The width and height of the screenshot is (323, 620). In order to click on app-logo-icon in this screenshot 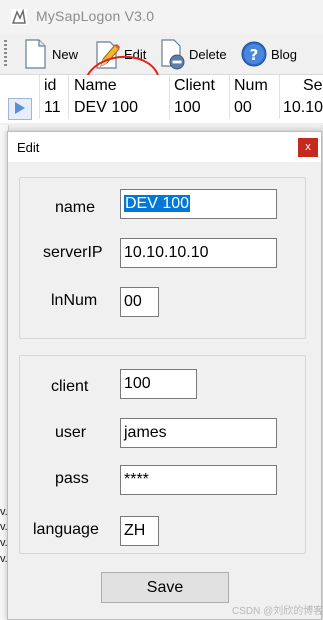, I will do `click(19, 17)`.